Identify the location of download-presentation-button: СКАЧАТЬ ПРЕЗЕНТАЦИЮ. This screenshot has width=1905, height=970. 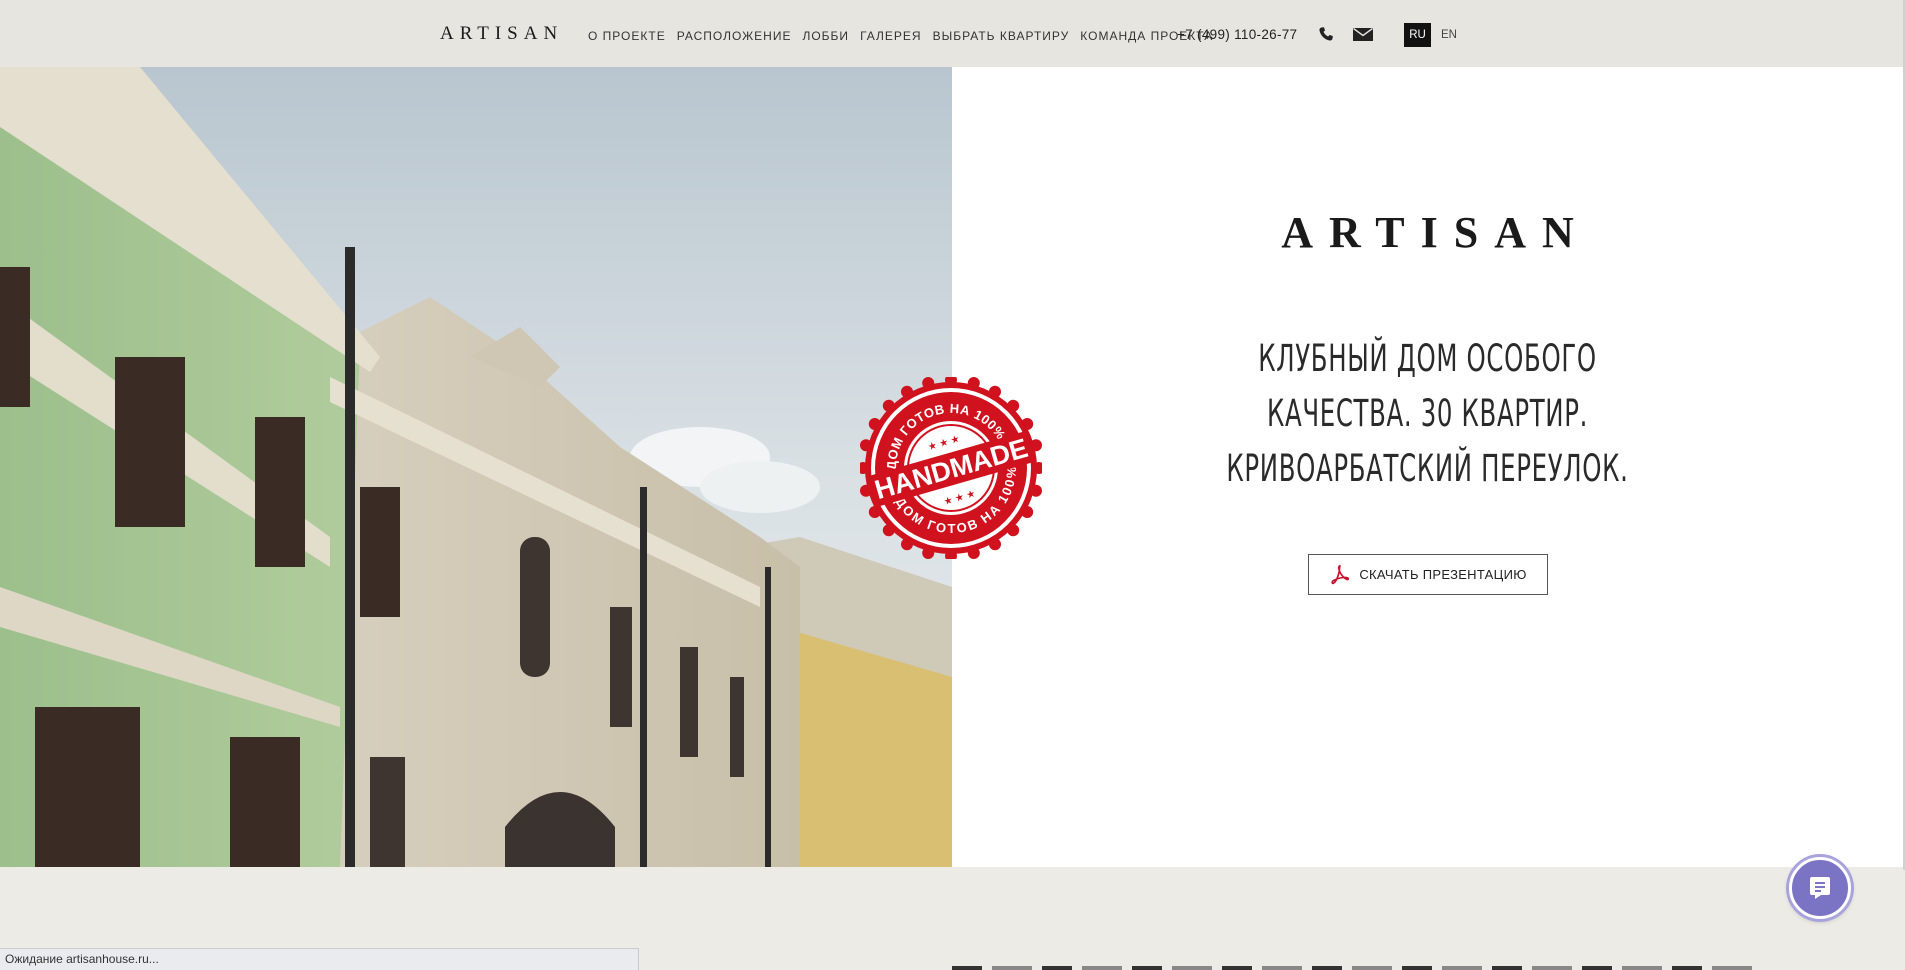
(1428, 574).